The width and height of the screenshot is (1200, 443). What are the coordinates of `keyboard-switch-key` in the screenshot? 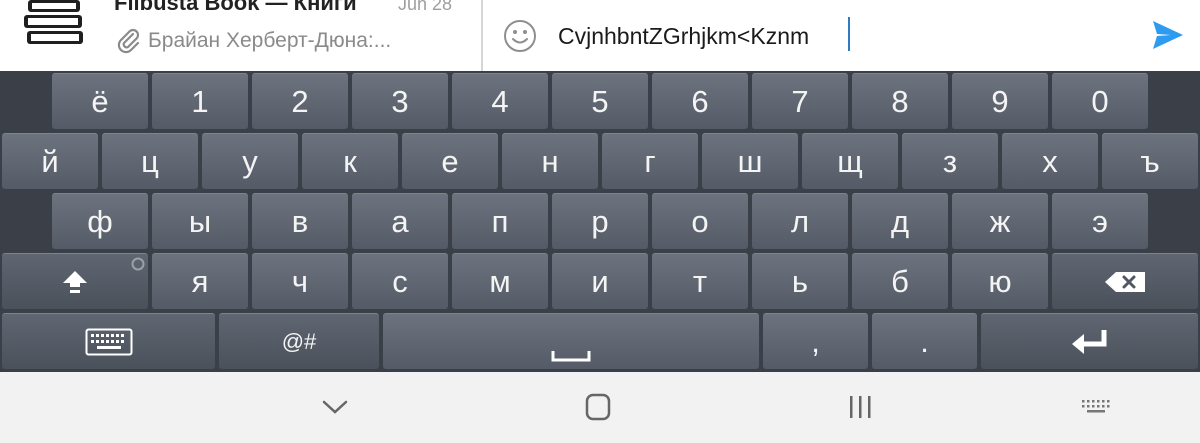 It's located at (108, 341).